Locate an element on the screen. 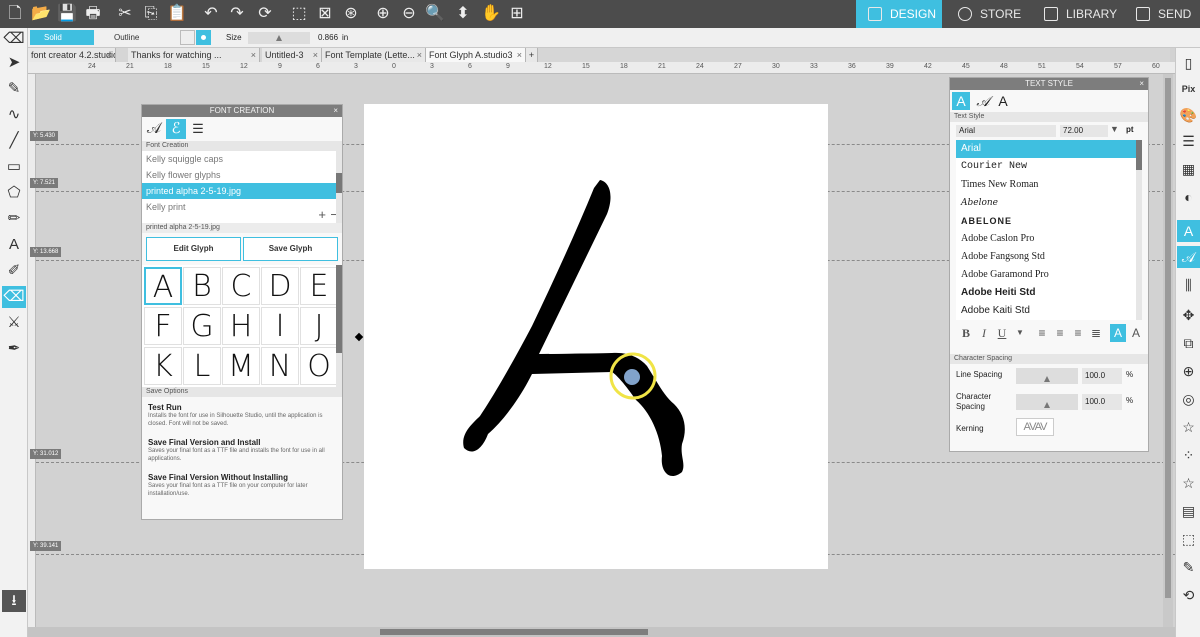  sketch-icon: ✐ is located at coordinates (14, 271).